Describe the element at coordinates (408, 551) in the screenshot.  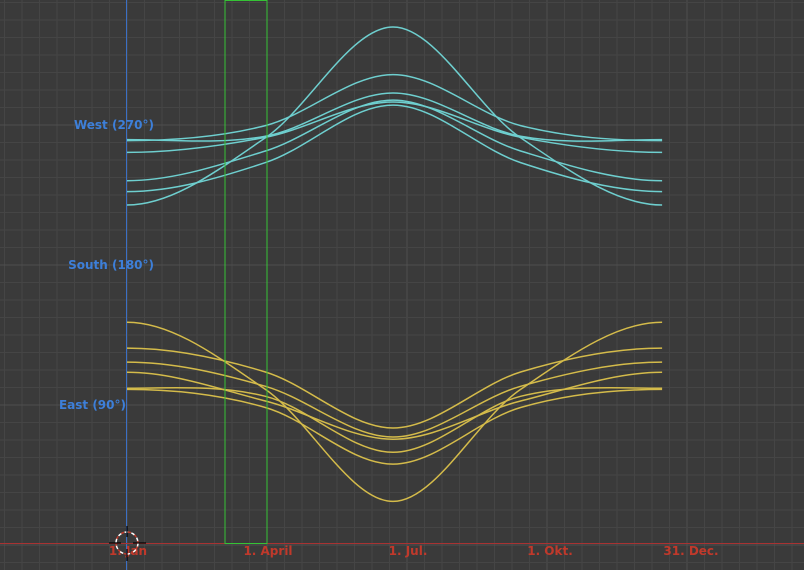
I see `x-label-jul: 1. Jul.` at that location.